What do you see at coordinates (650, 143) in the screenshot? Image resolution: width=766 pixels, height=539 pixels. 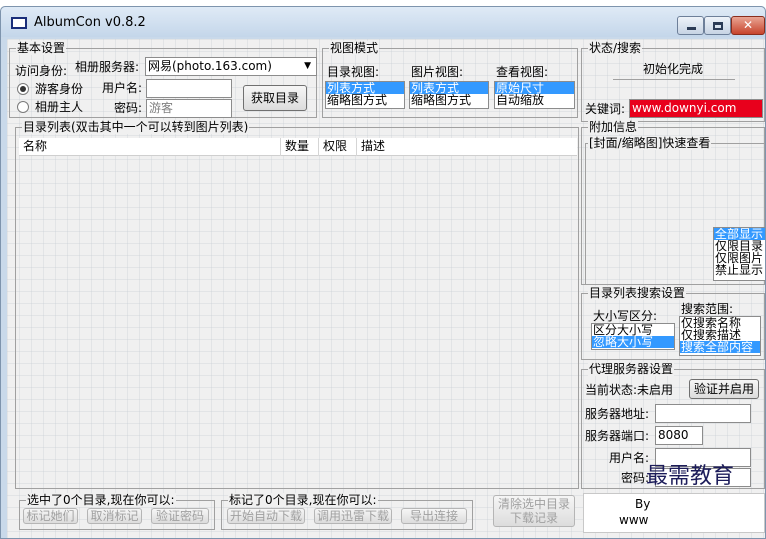 I see `quick-view-legend: [封面/缩略图]快速查看` at bounding box center [650, 143].